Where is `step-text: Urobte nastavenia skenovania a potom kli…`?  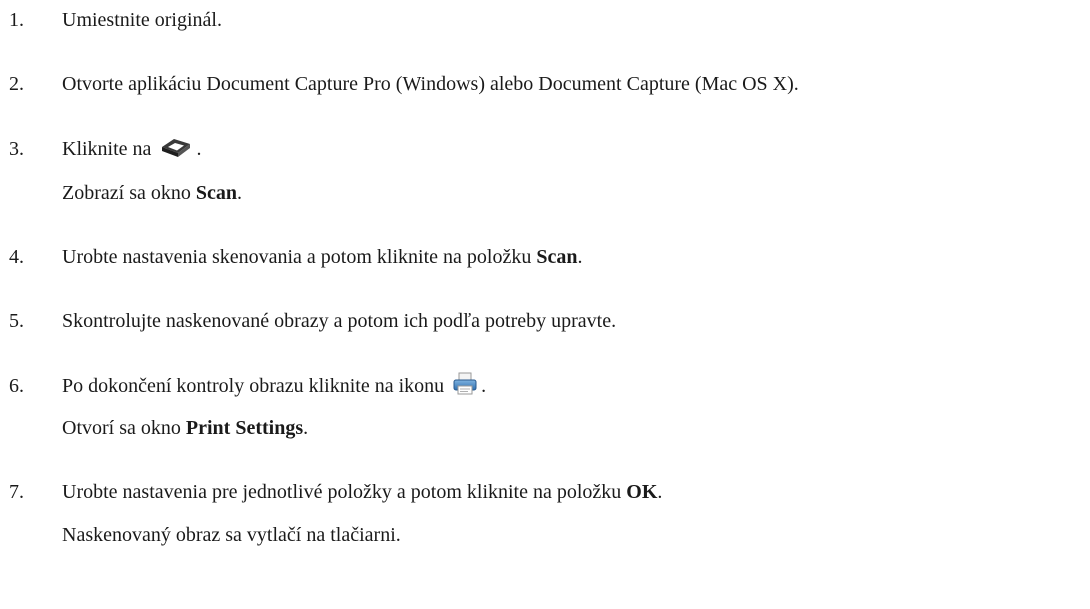
step-text: Urobte nastavenia skenovania a potom kli… is located at coordinates (322, 257).